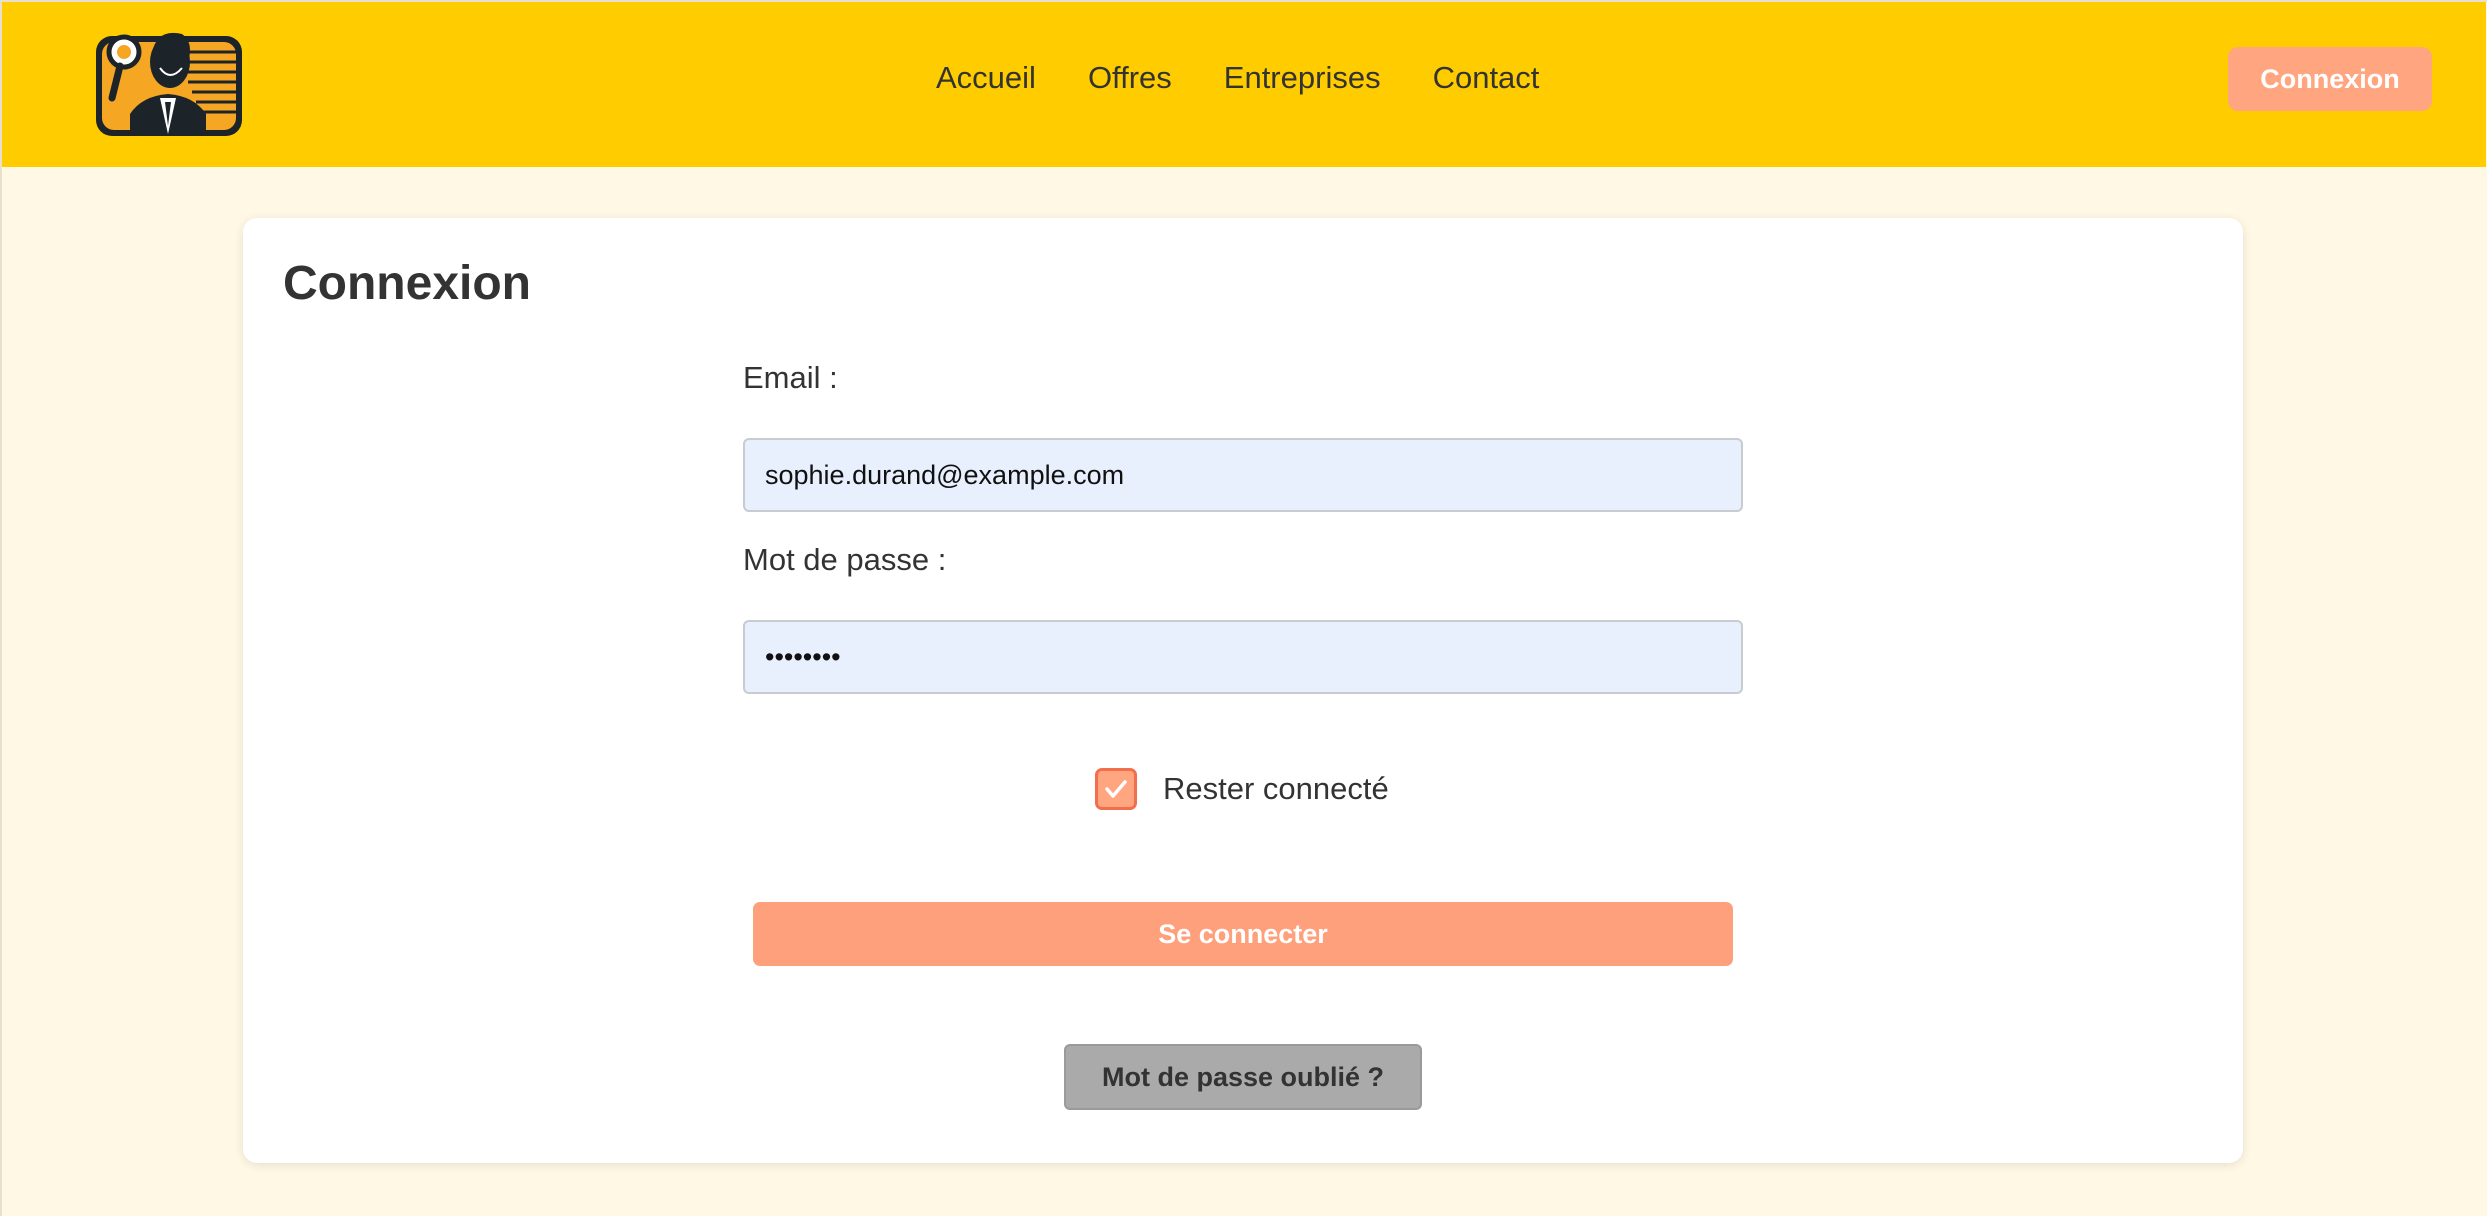 The width and height of the screenshot is (2487, 1216). Describe the element at coordinates (407, 283) in the screenshot. I see `page-title: Connexion` at that location.